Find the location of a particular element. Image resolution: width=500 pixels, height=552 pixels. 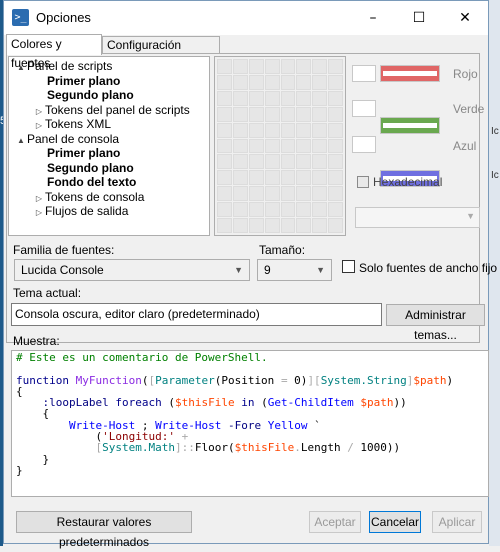

tree-item: ▷ Tokens del panel de scripts is located at coordinates (111, 110).